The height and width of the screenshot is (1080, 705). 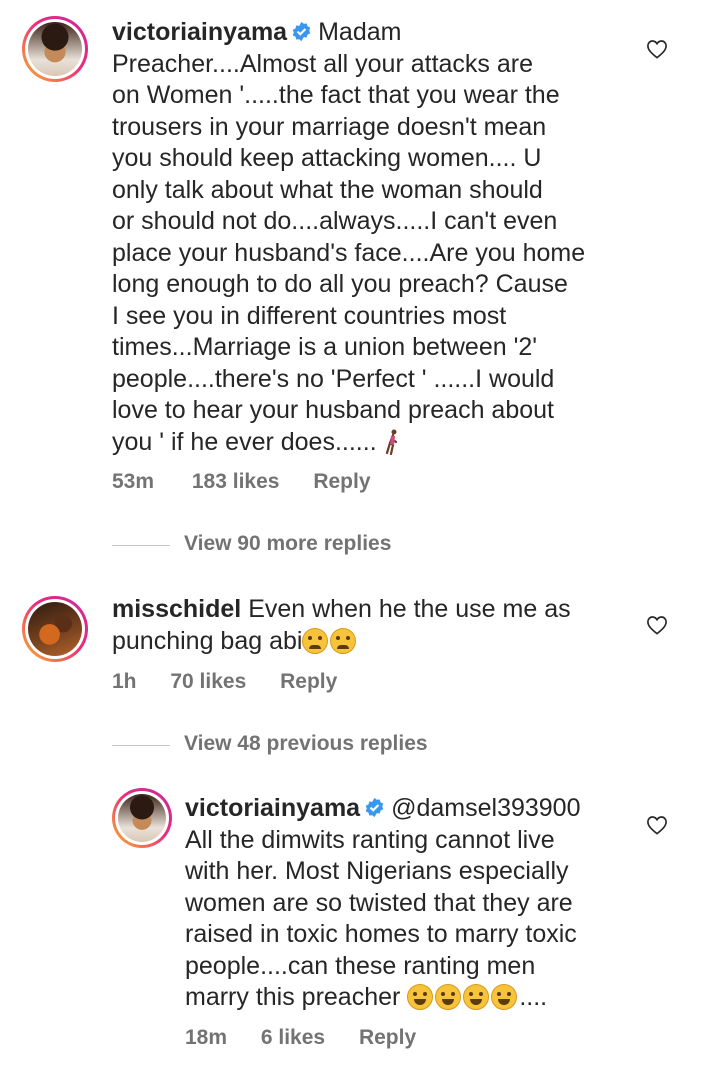 What do you see at coordinates (270, 744) in the screenshot?
I see `view-previous-replies: View 48 previous replies` at bounding box center [270, 744].